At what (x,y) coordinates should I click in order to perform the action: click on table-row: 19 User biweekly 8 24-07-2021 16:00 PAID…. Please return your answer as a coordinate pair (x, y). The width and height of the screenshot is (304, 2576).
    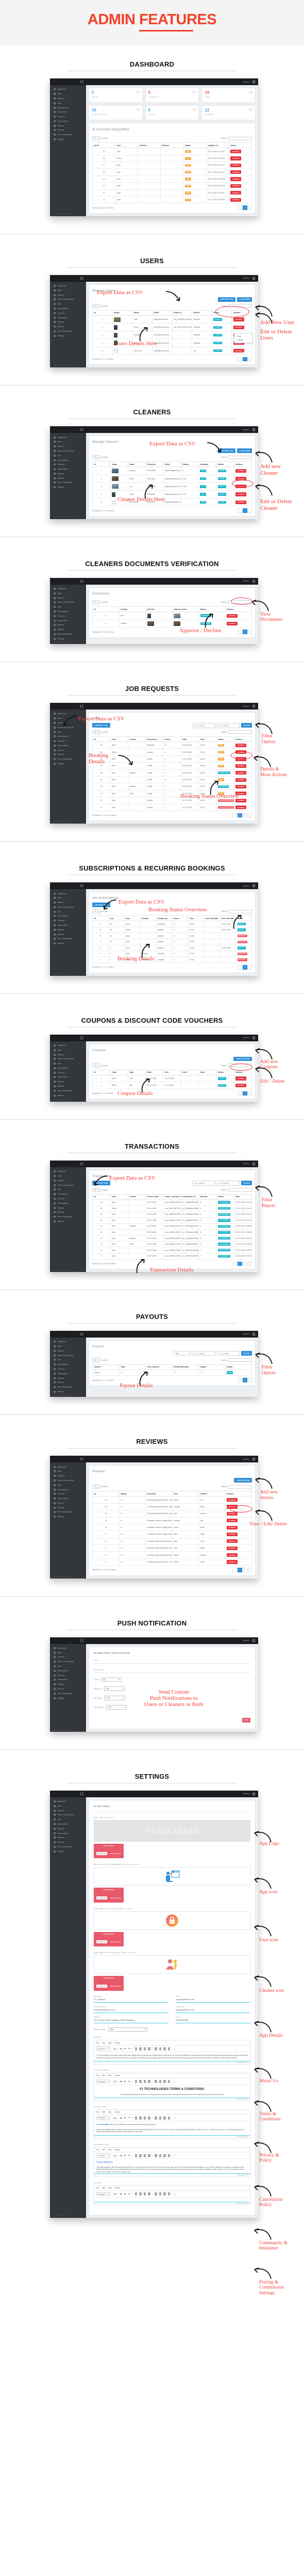
    Looking at the image, I should click on (172, 746).